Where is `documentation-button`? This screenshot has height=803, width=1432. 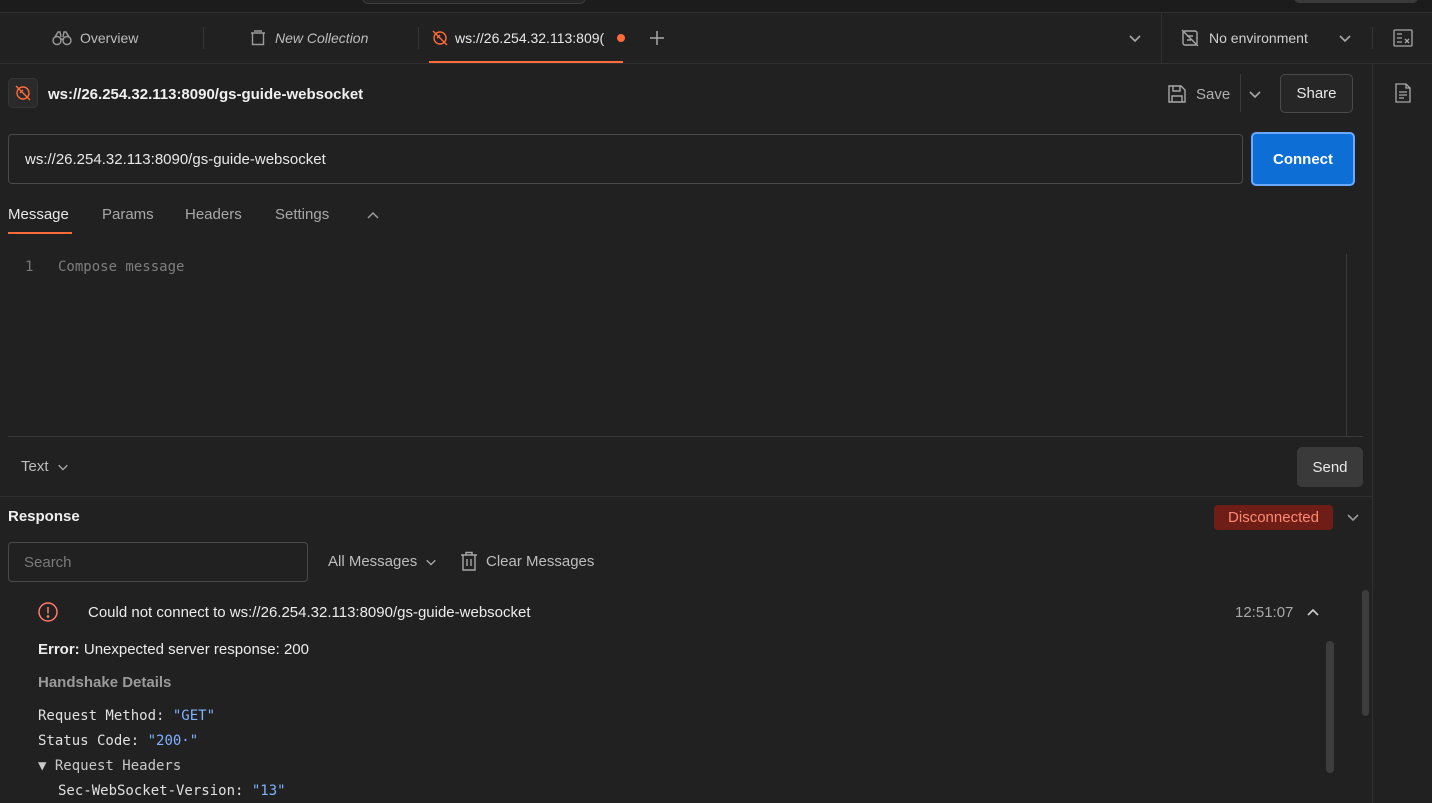
documentation-button is located at coordinates (1403, 94).